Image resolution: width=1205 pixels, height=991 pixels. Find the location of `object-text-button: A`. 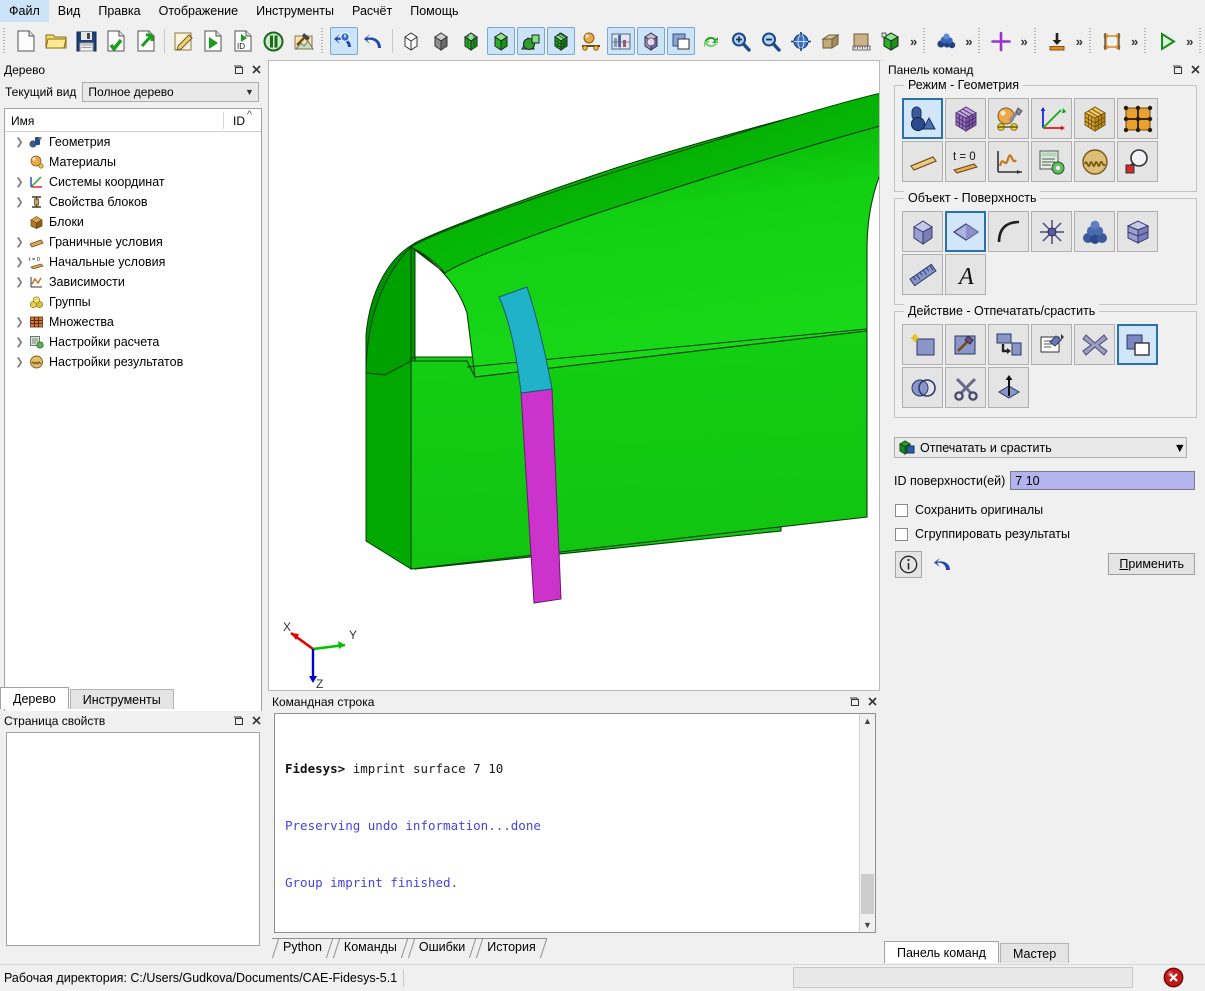

object-text-button: A is located at coordinates (965, 274).